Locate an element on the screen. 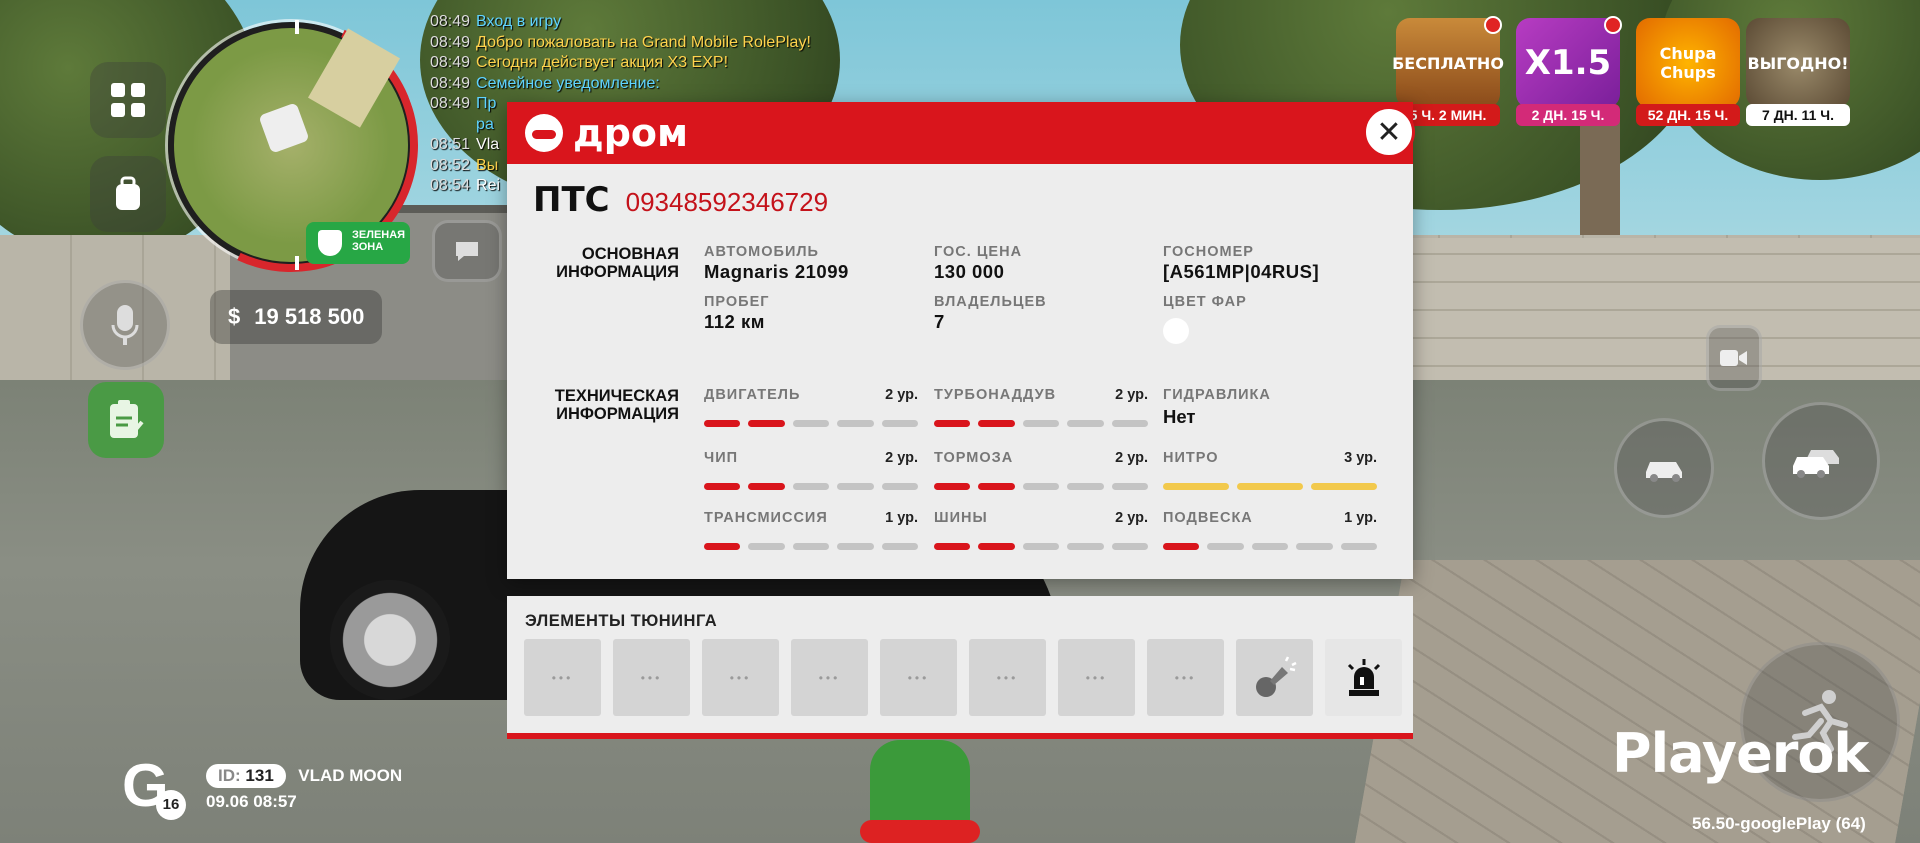  enter-vehicle-button is located at coordinates (1821, 461).